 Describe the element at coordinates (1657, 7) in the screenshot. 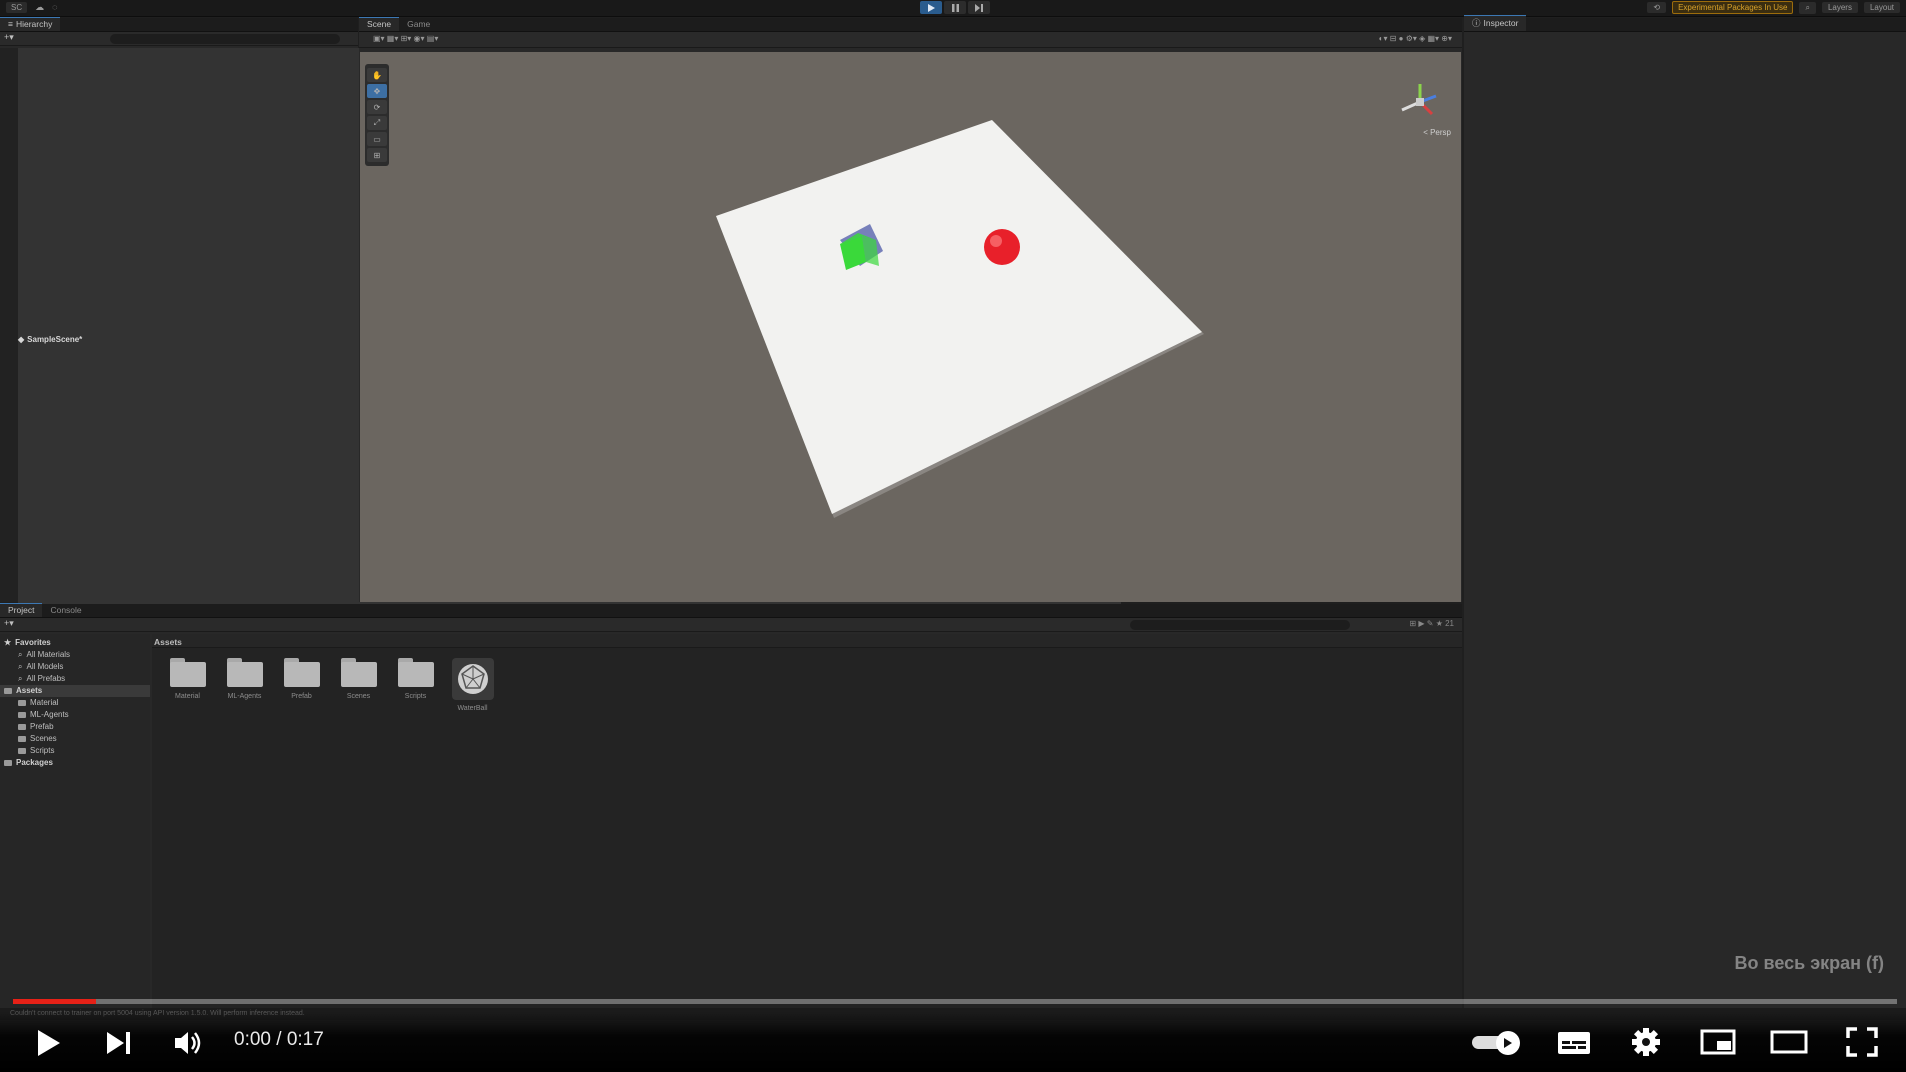

I see `history-icon: ⟲` at that location.